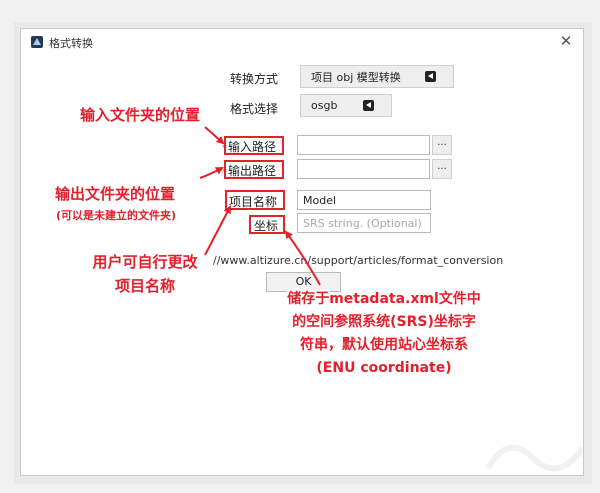  What do you see at coordinates (384, 299) in the screenshot?
I see `srs-annotation-line: 储存于metadata.xml文件中` at bounding box center [384, 299].